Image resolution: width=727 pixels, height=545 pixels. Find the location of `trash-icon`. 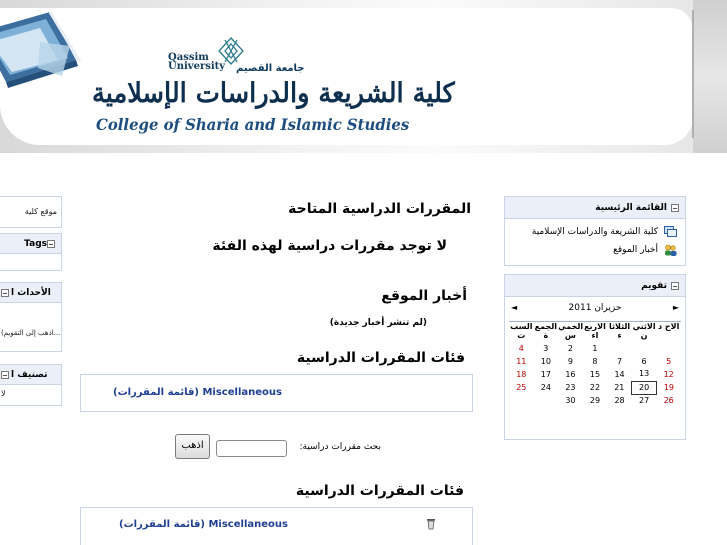

trash-icon is located at coordinates (431, 524).